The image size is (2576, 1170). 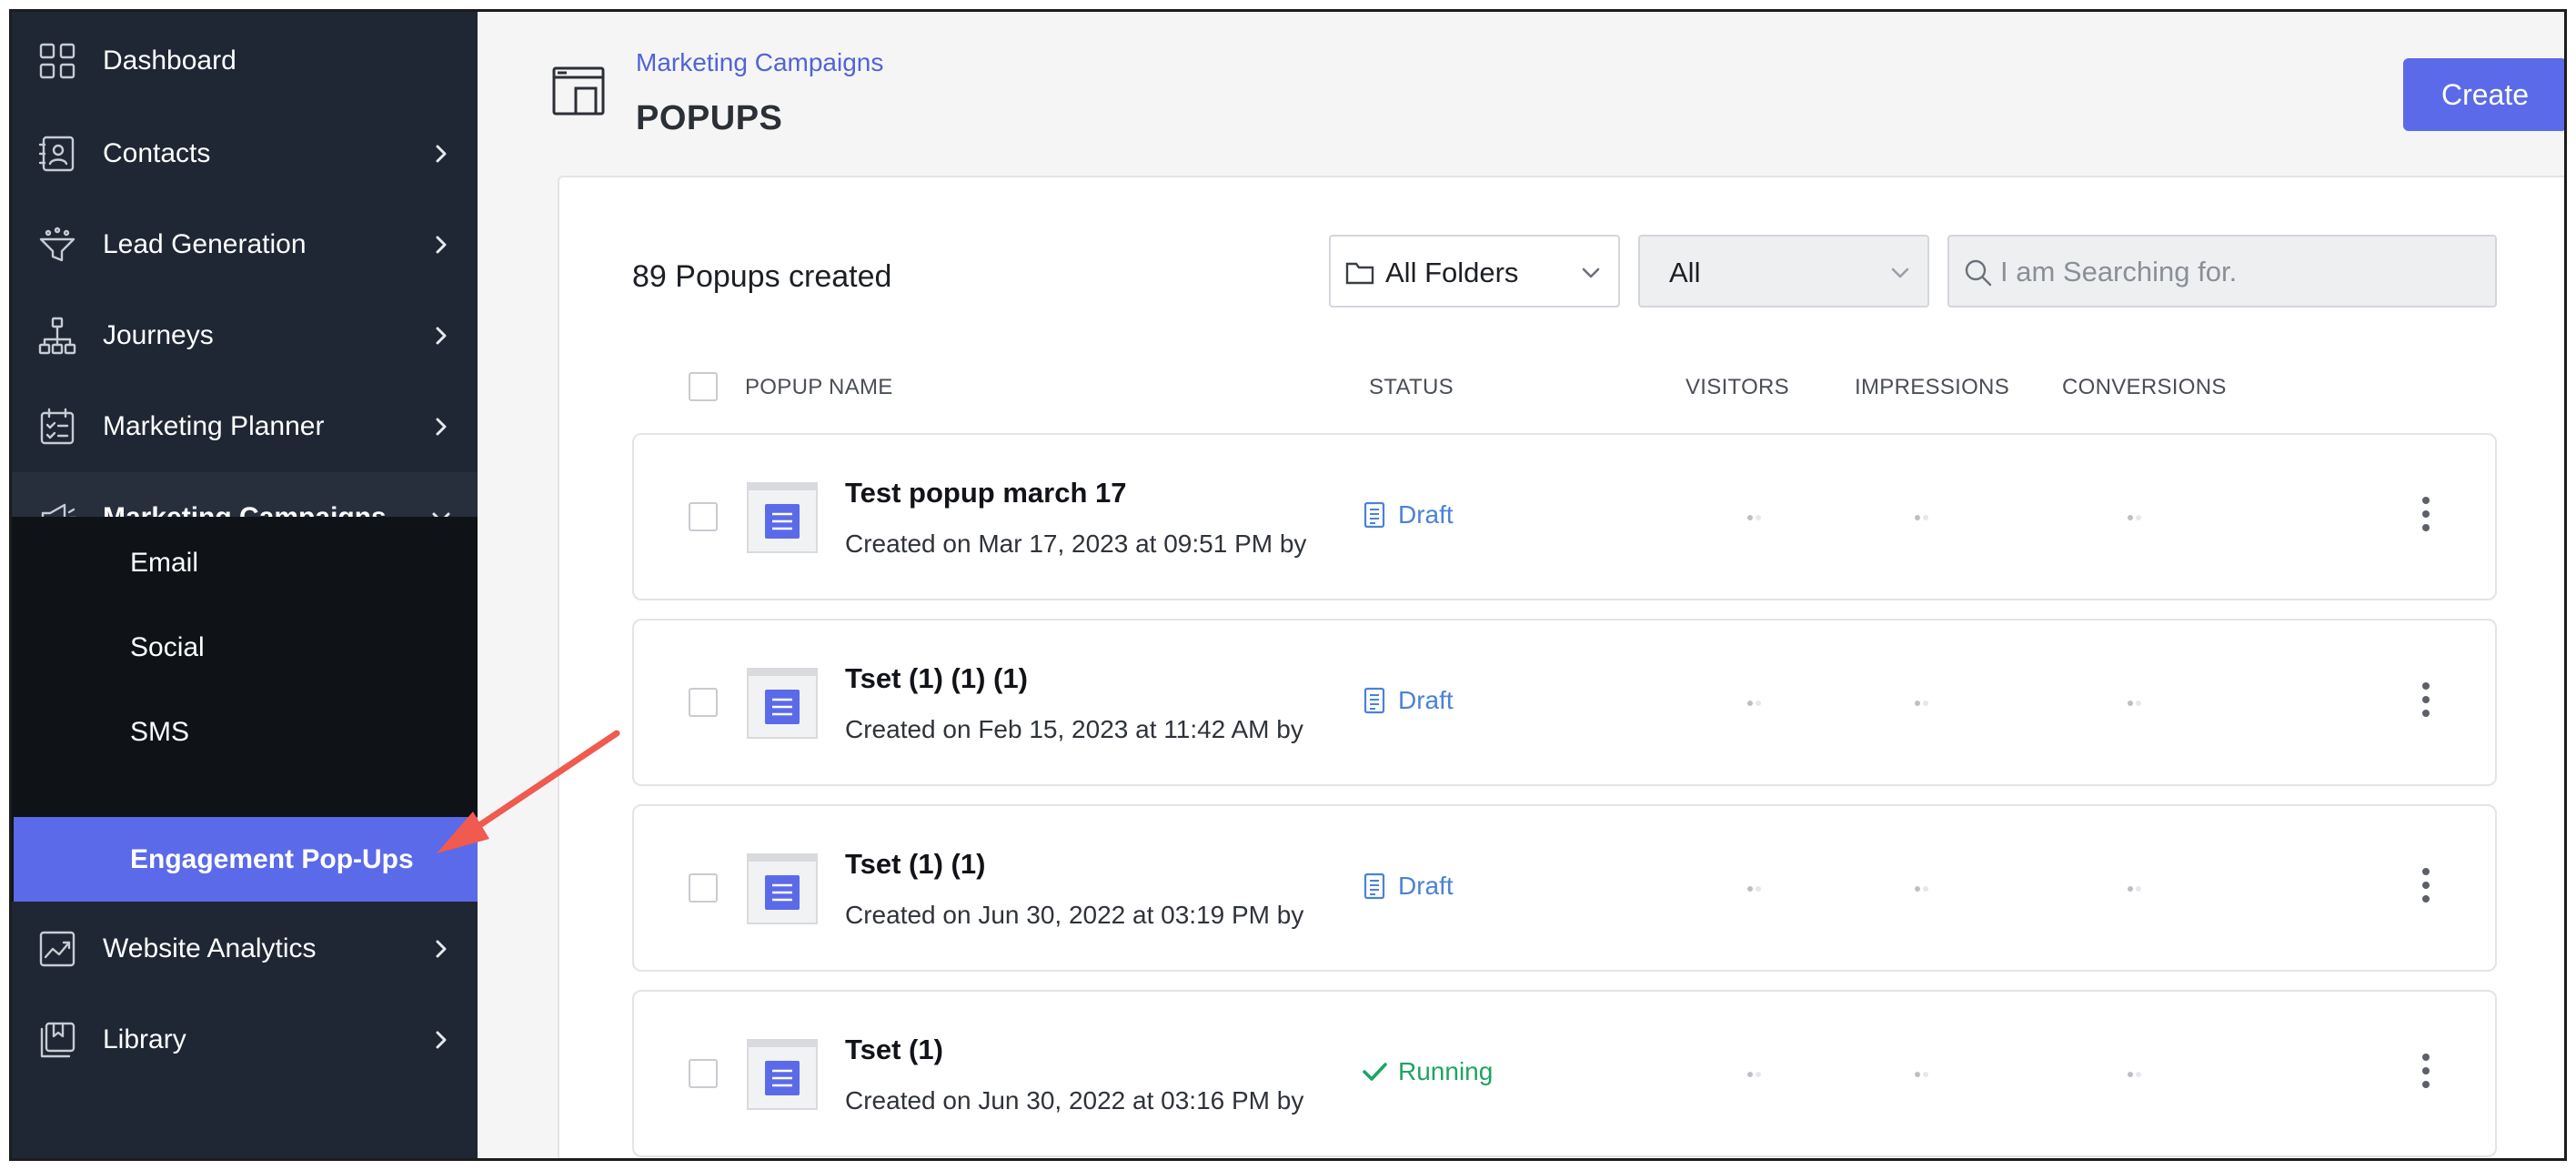 I want to click on folder-select: All Folders, so click(x=1474, y=271).